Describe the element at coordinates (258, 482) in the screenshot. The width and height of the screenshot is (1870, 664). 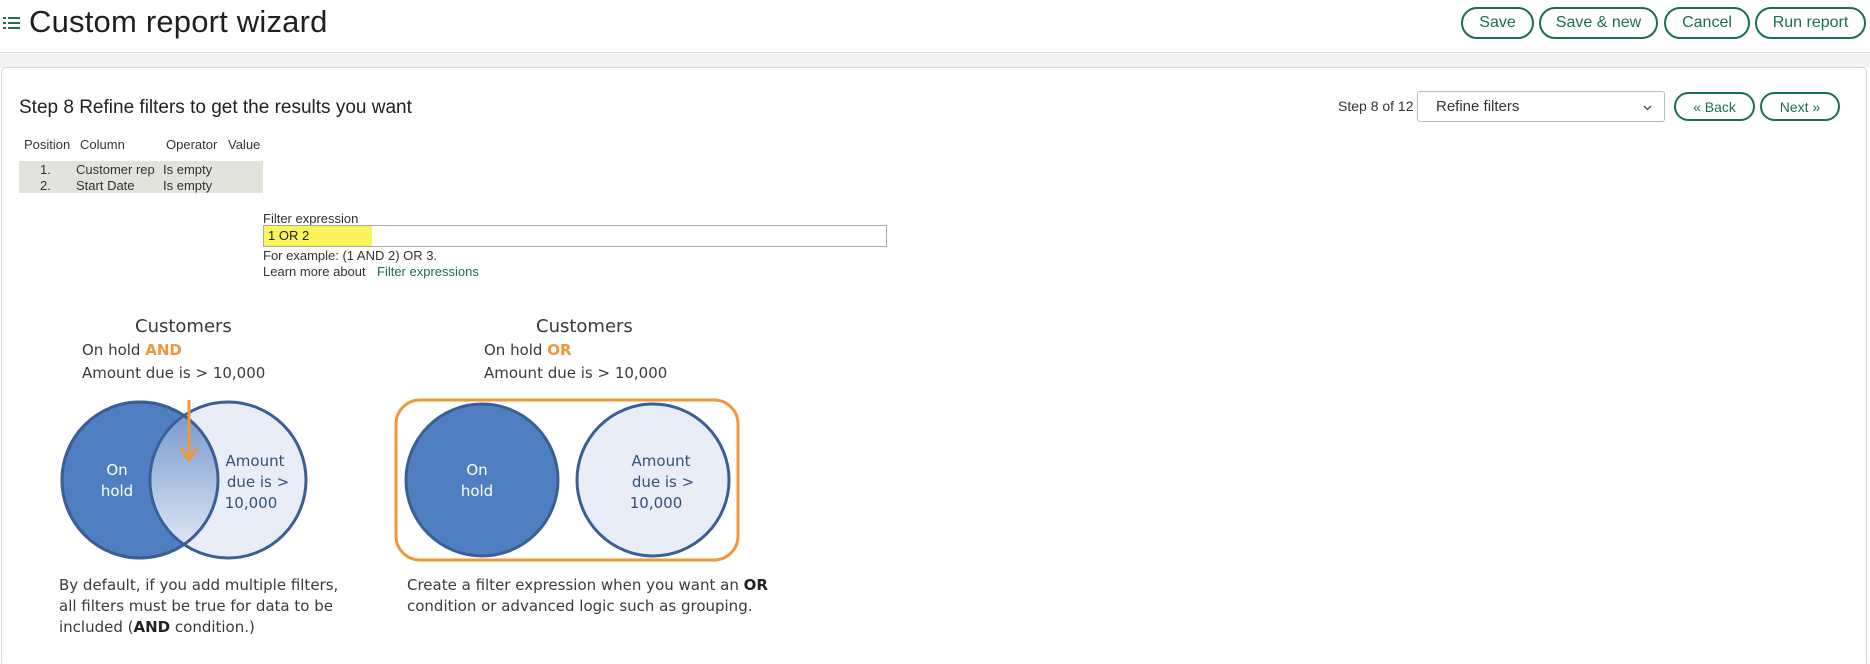
I see `and-right-text-2: due is >` at that location.